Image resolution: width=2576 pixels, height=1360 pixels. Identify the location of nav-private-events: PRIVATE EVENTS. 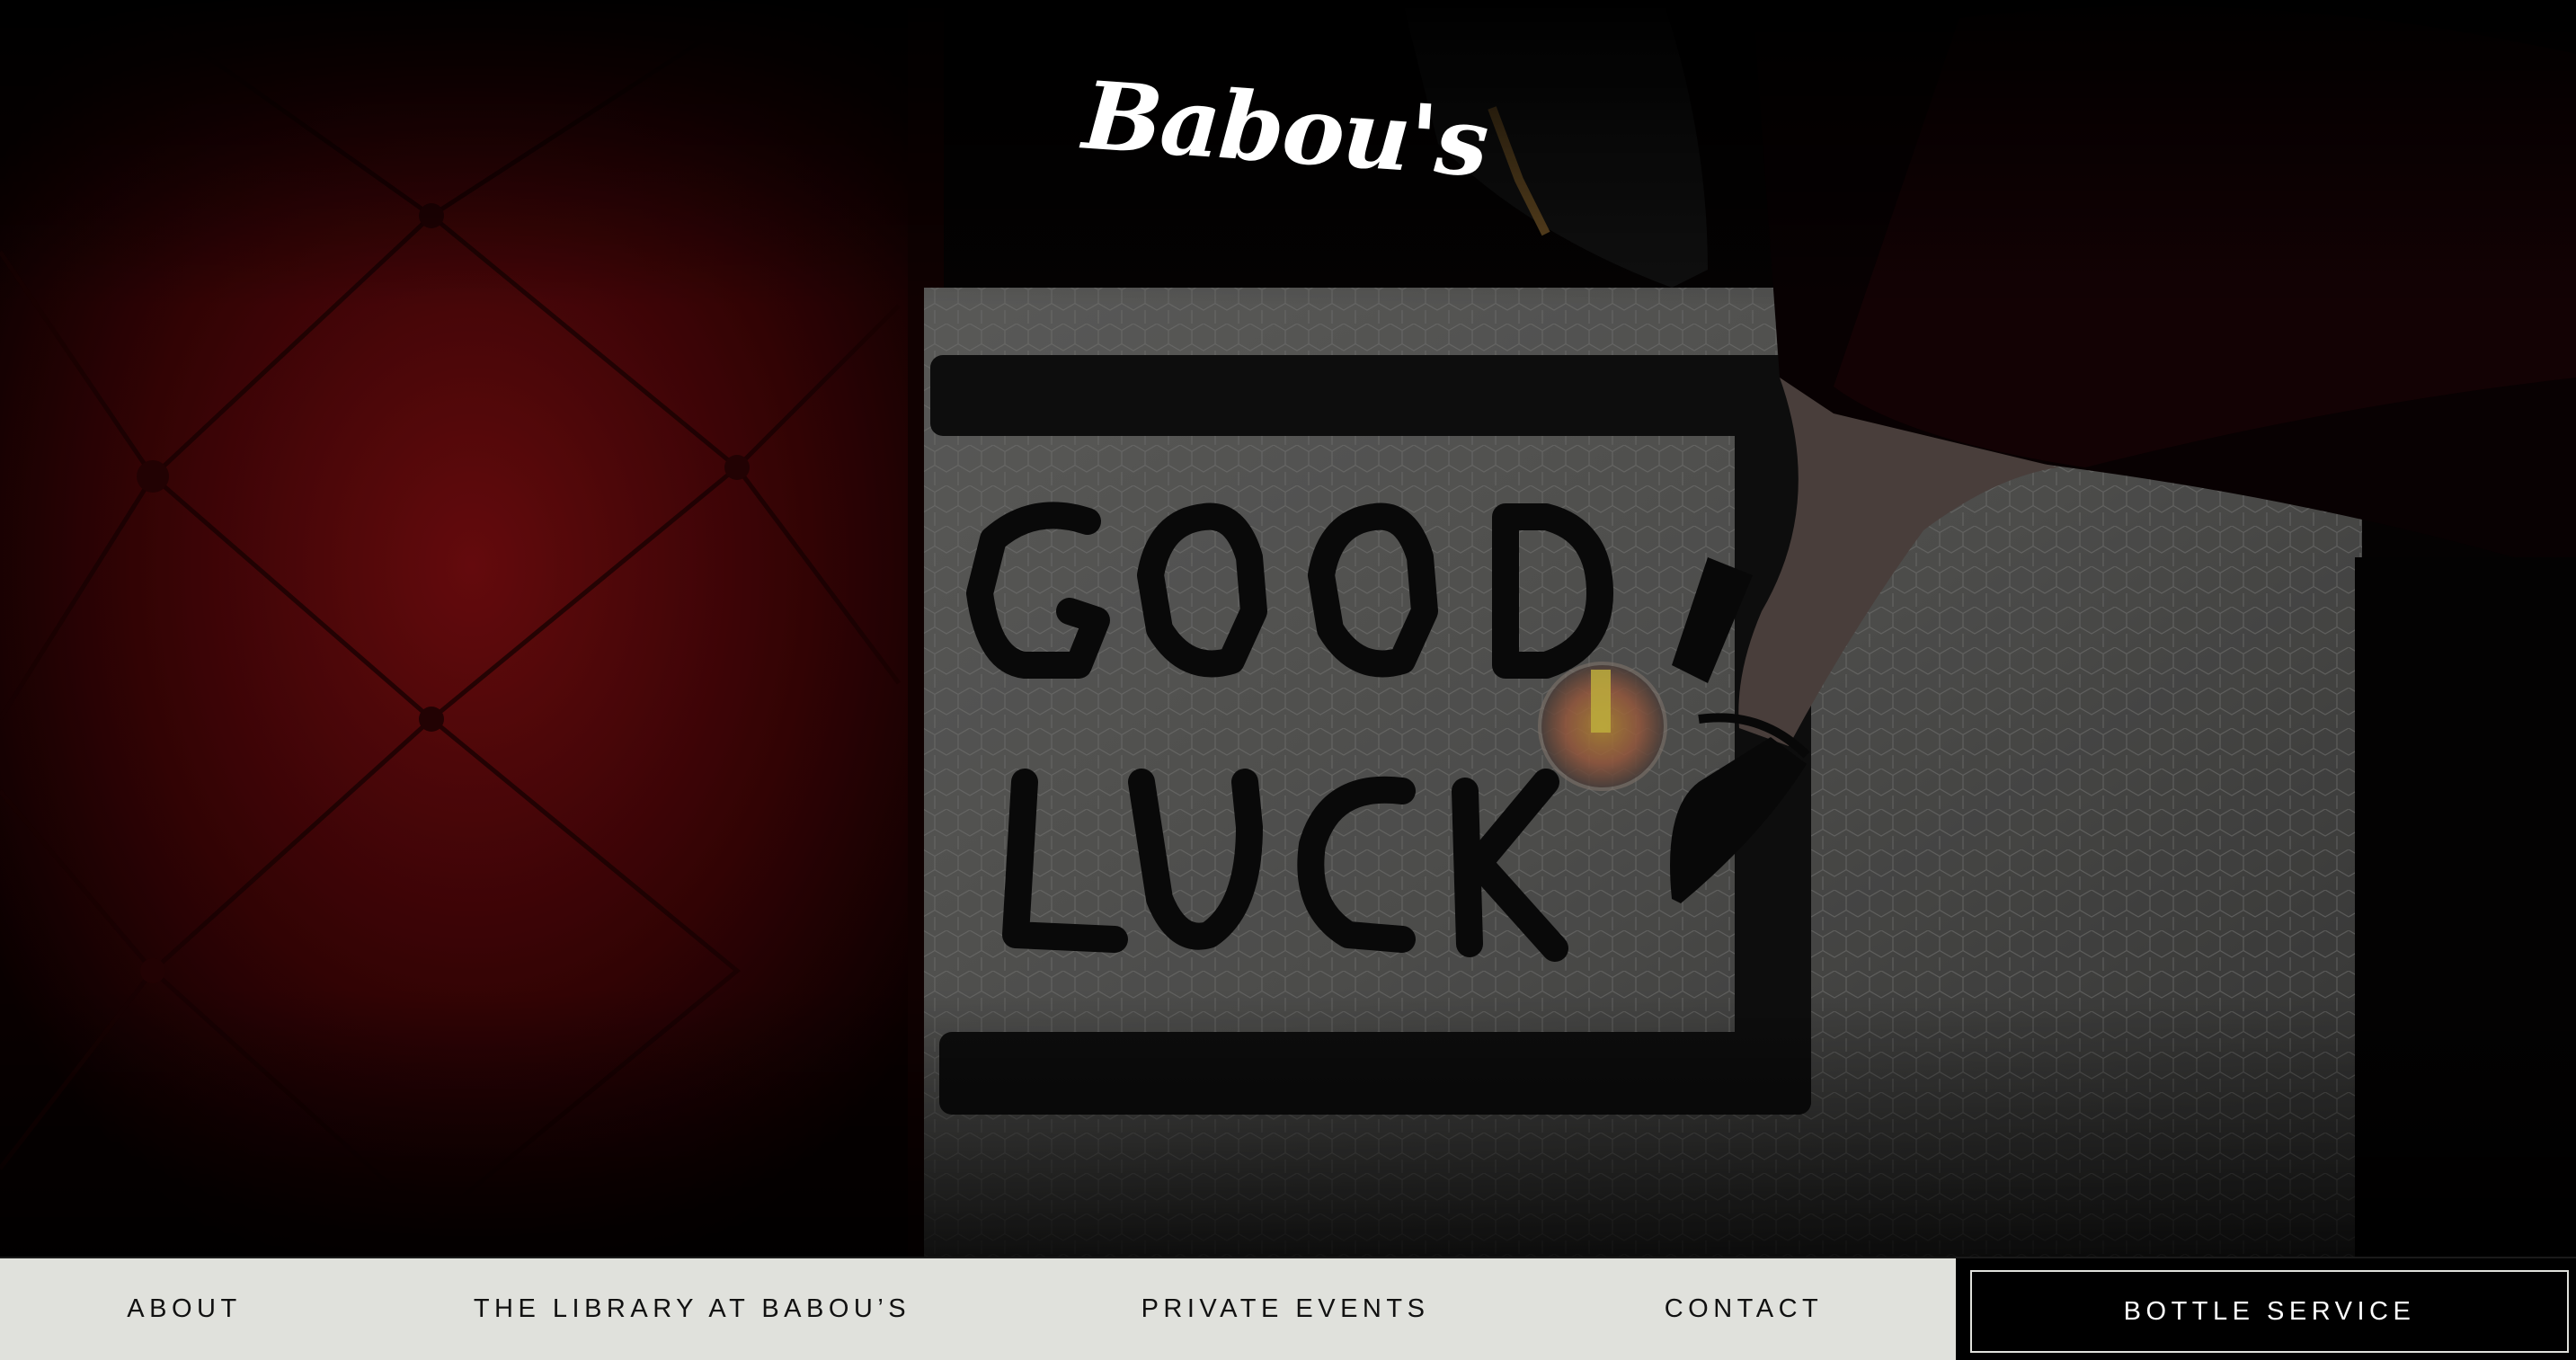
(1285, 1309).